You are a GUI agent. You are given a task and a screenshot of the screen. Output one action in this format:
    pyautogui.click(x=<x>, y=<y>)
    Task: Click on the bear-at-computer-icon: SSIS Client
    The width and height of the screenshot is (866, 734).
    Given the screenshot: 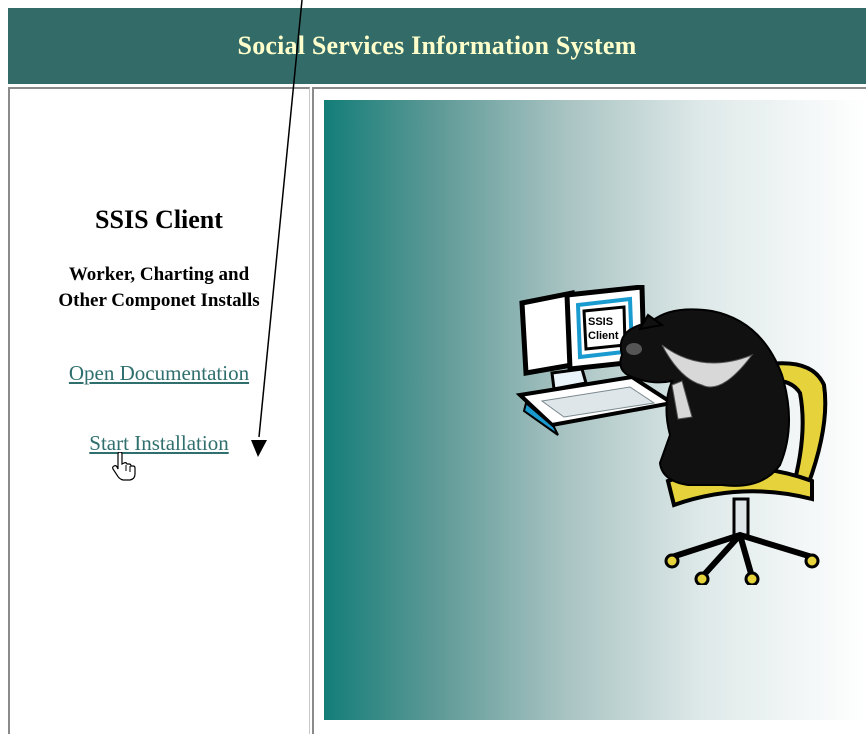 What is the action you would take?
    pyautogui.click(x=671, y=435)
    